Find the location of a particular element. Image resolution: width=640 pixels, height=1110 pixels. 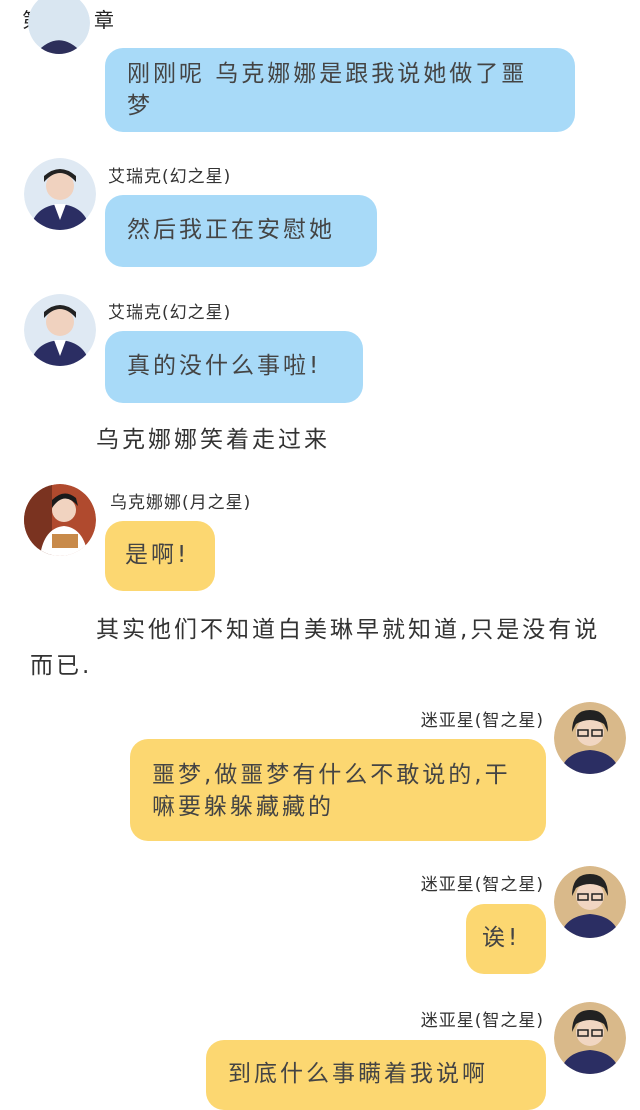

message-text: 是啊! is located at coordinates (157, 555).